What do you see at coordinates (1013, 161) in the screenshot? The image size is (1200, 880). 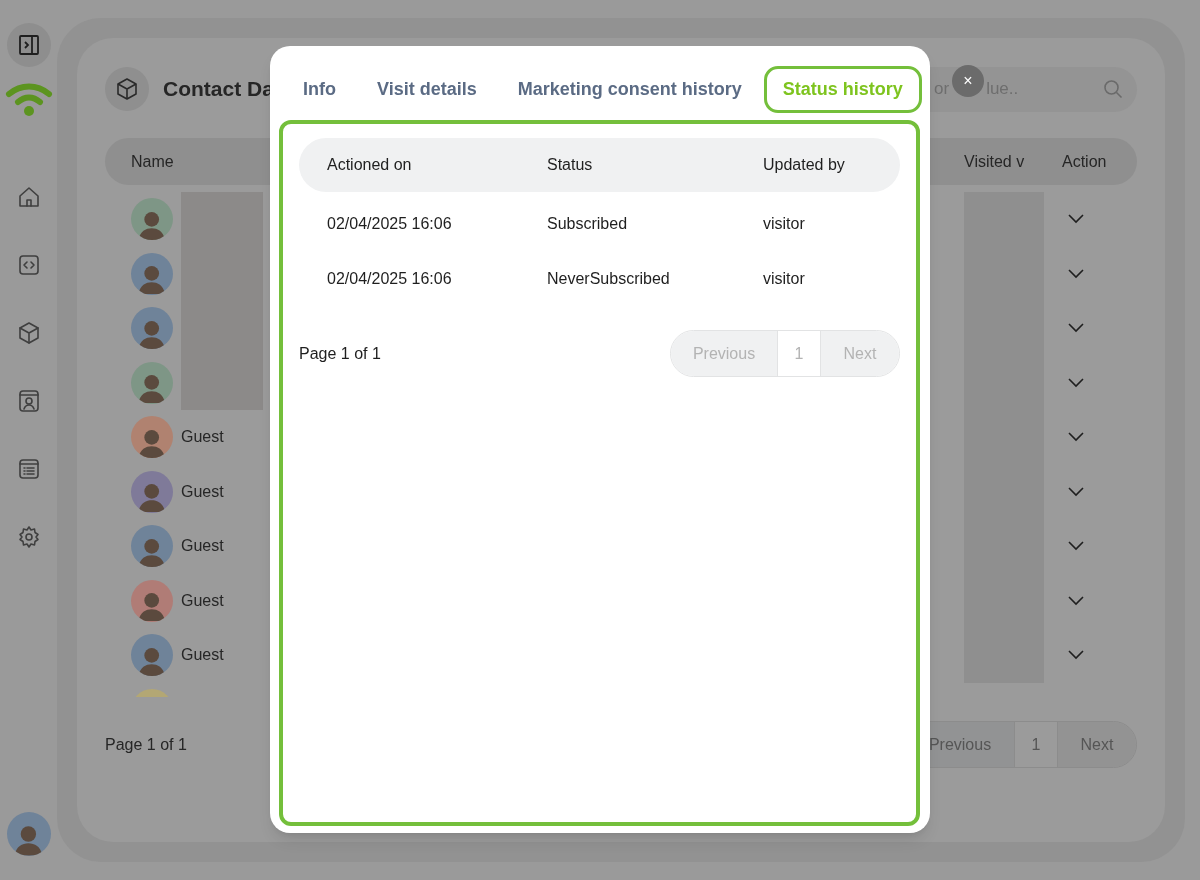 I see `column-header: Visited v` at bounding box center [1013, 161].